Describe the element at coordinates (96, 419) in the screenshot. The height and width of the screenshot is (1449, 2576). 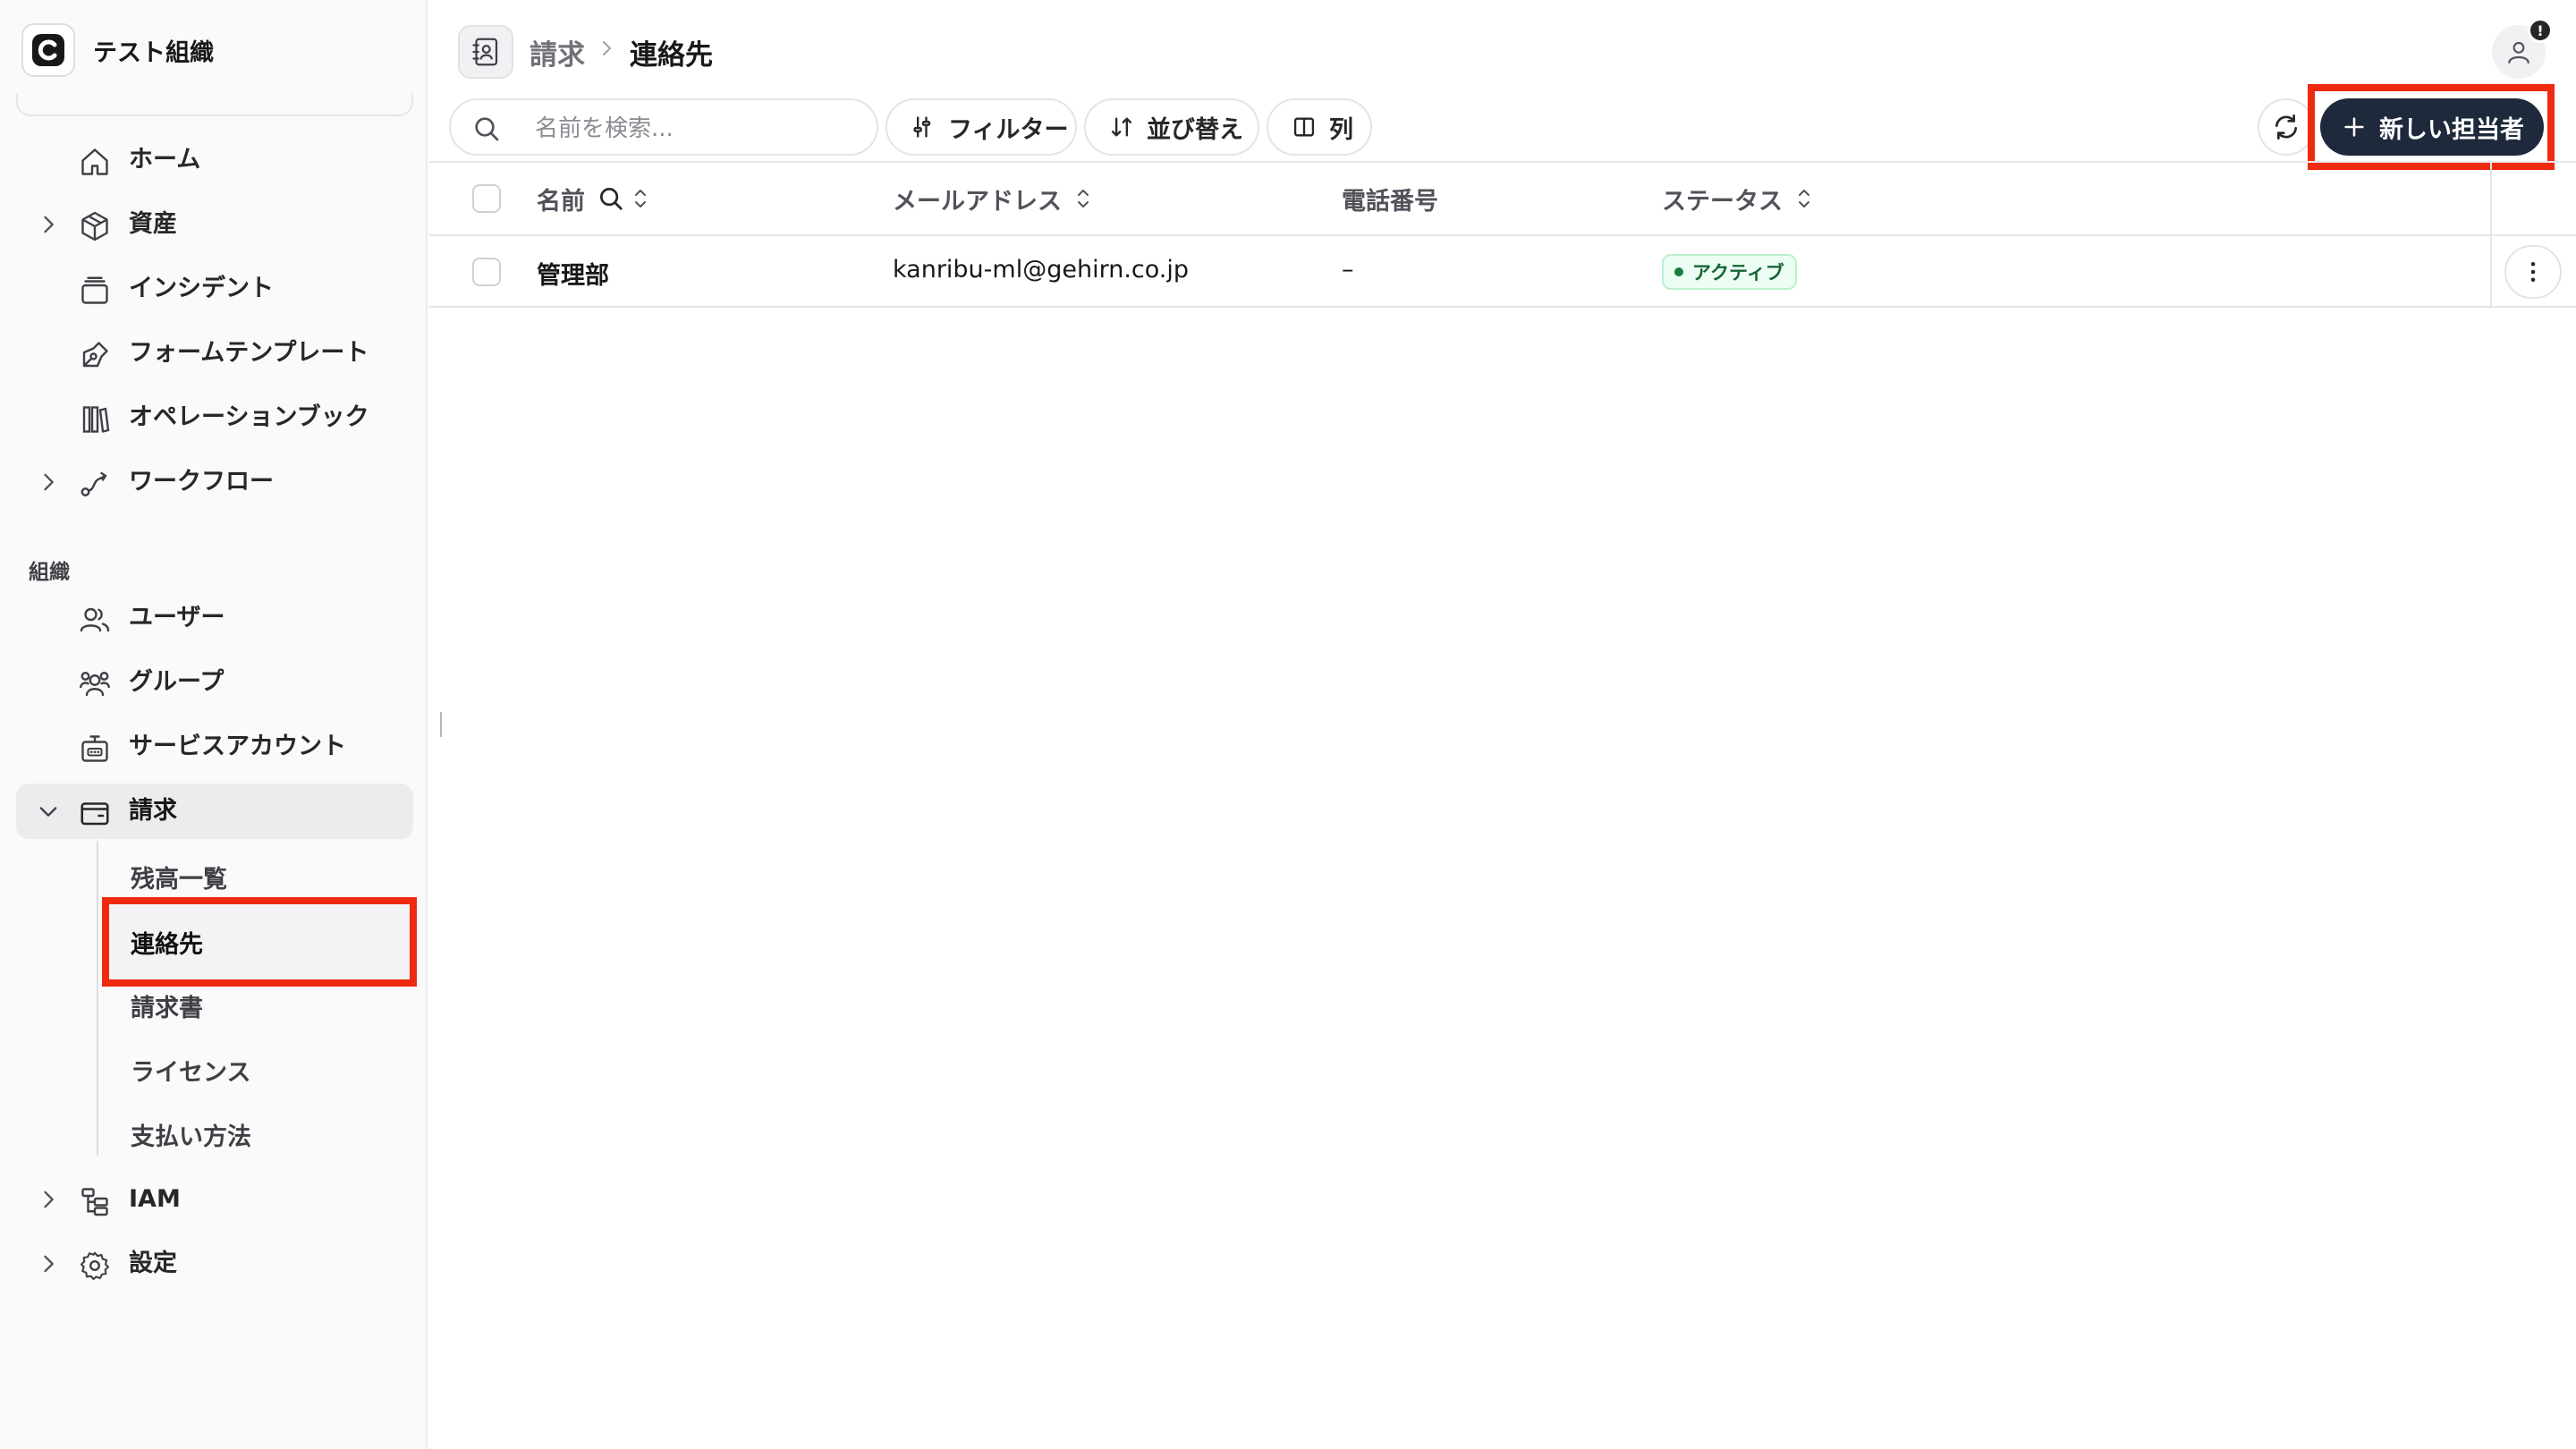
I see `library-icon` at that location.